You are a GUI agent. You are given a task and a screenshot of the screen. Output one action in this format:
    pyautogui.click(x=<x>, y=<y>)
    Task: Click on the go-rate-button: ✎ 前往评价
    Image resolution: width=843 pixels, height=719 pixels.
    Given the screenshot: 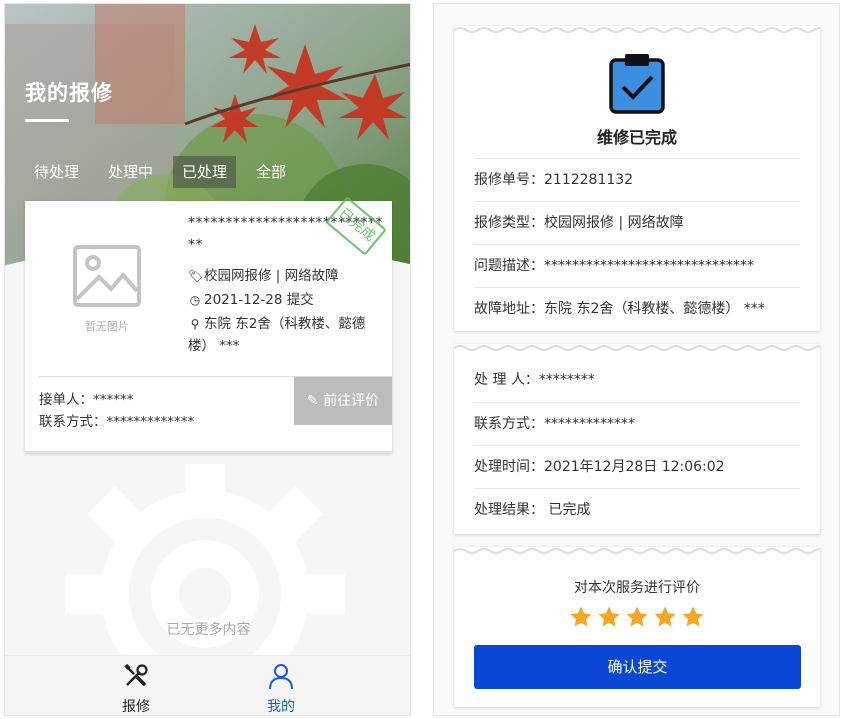 What is the action you would take?
    pyautogui.click(x=343, y=401)
    